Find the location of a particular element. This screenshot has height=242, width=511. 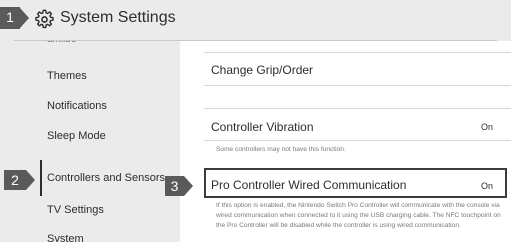

sidebar-item-tv-settings: TV Settings is located at coordinates (75, 210).